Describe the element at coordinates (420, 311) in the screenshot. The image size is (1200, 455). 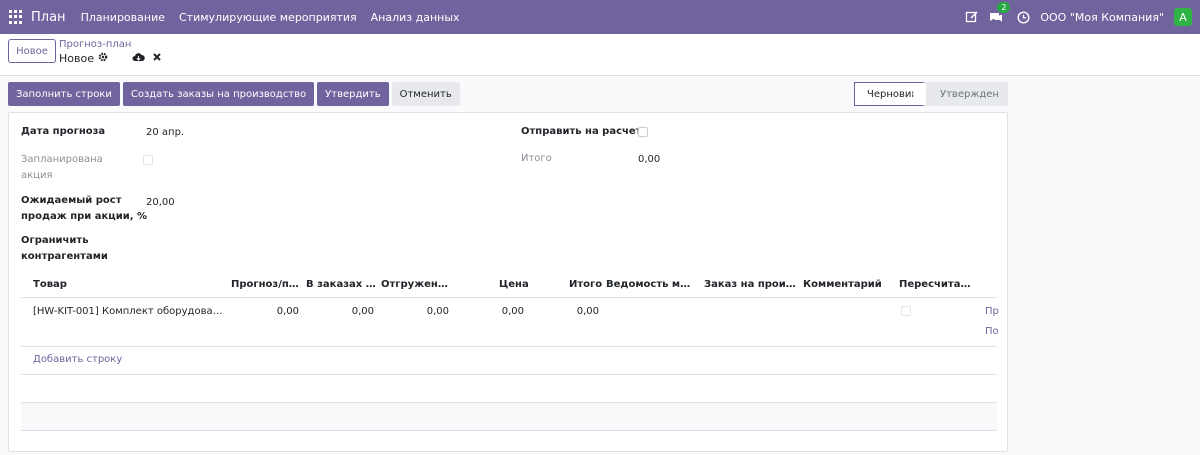
I see `cell-shipped: 0,00` at that location.